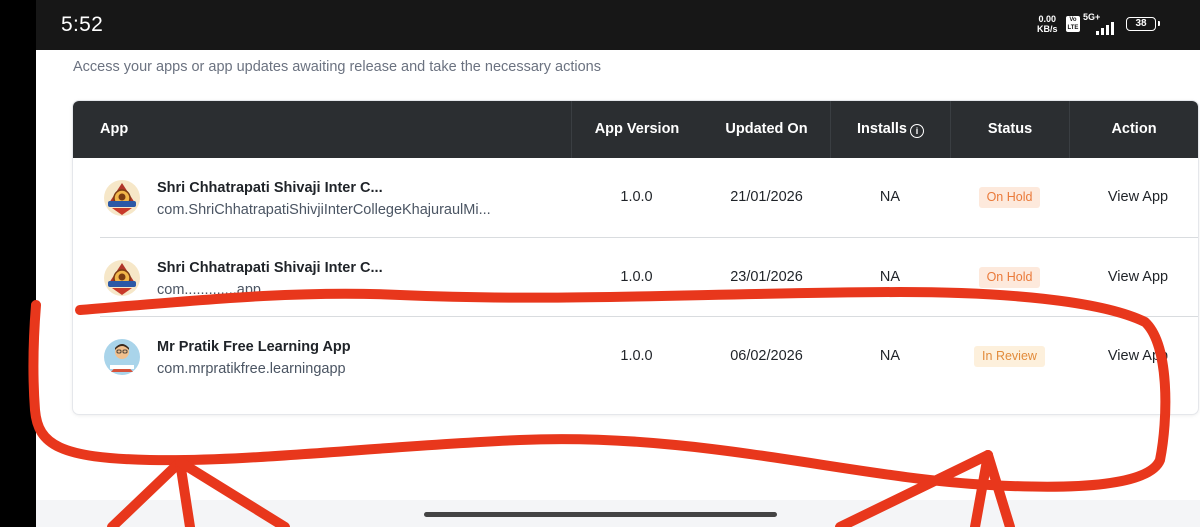  I want to click on column-header-version-label: App Version, so click(637, 129).